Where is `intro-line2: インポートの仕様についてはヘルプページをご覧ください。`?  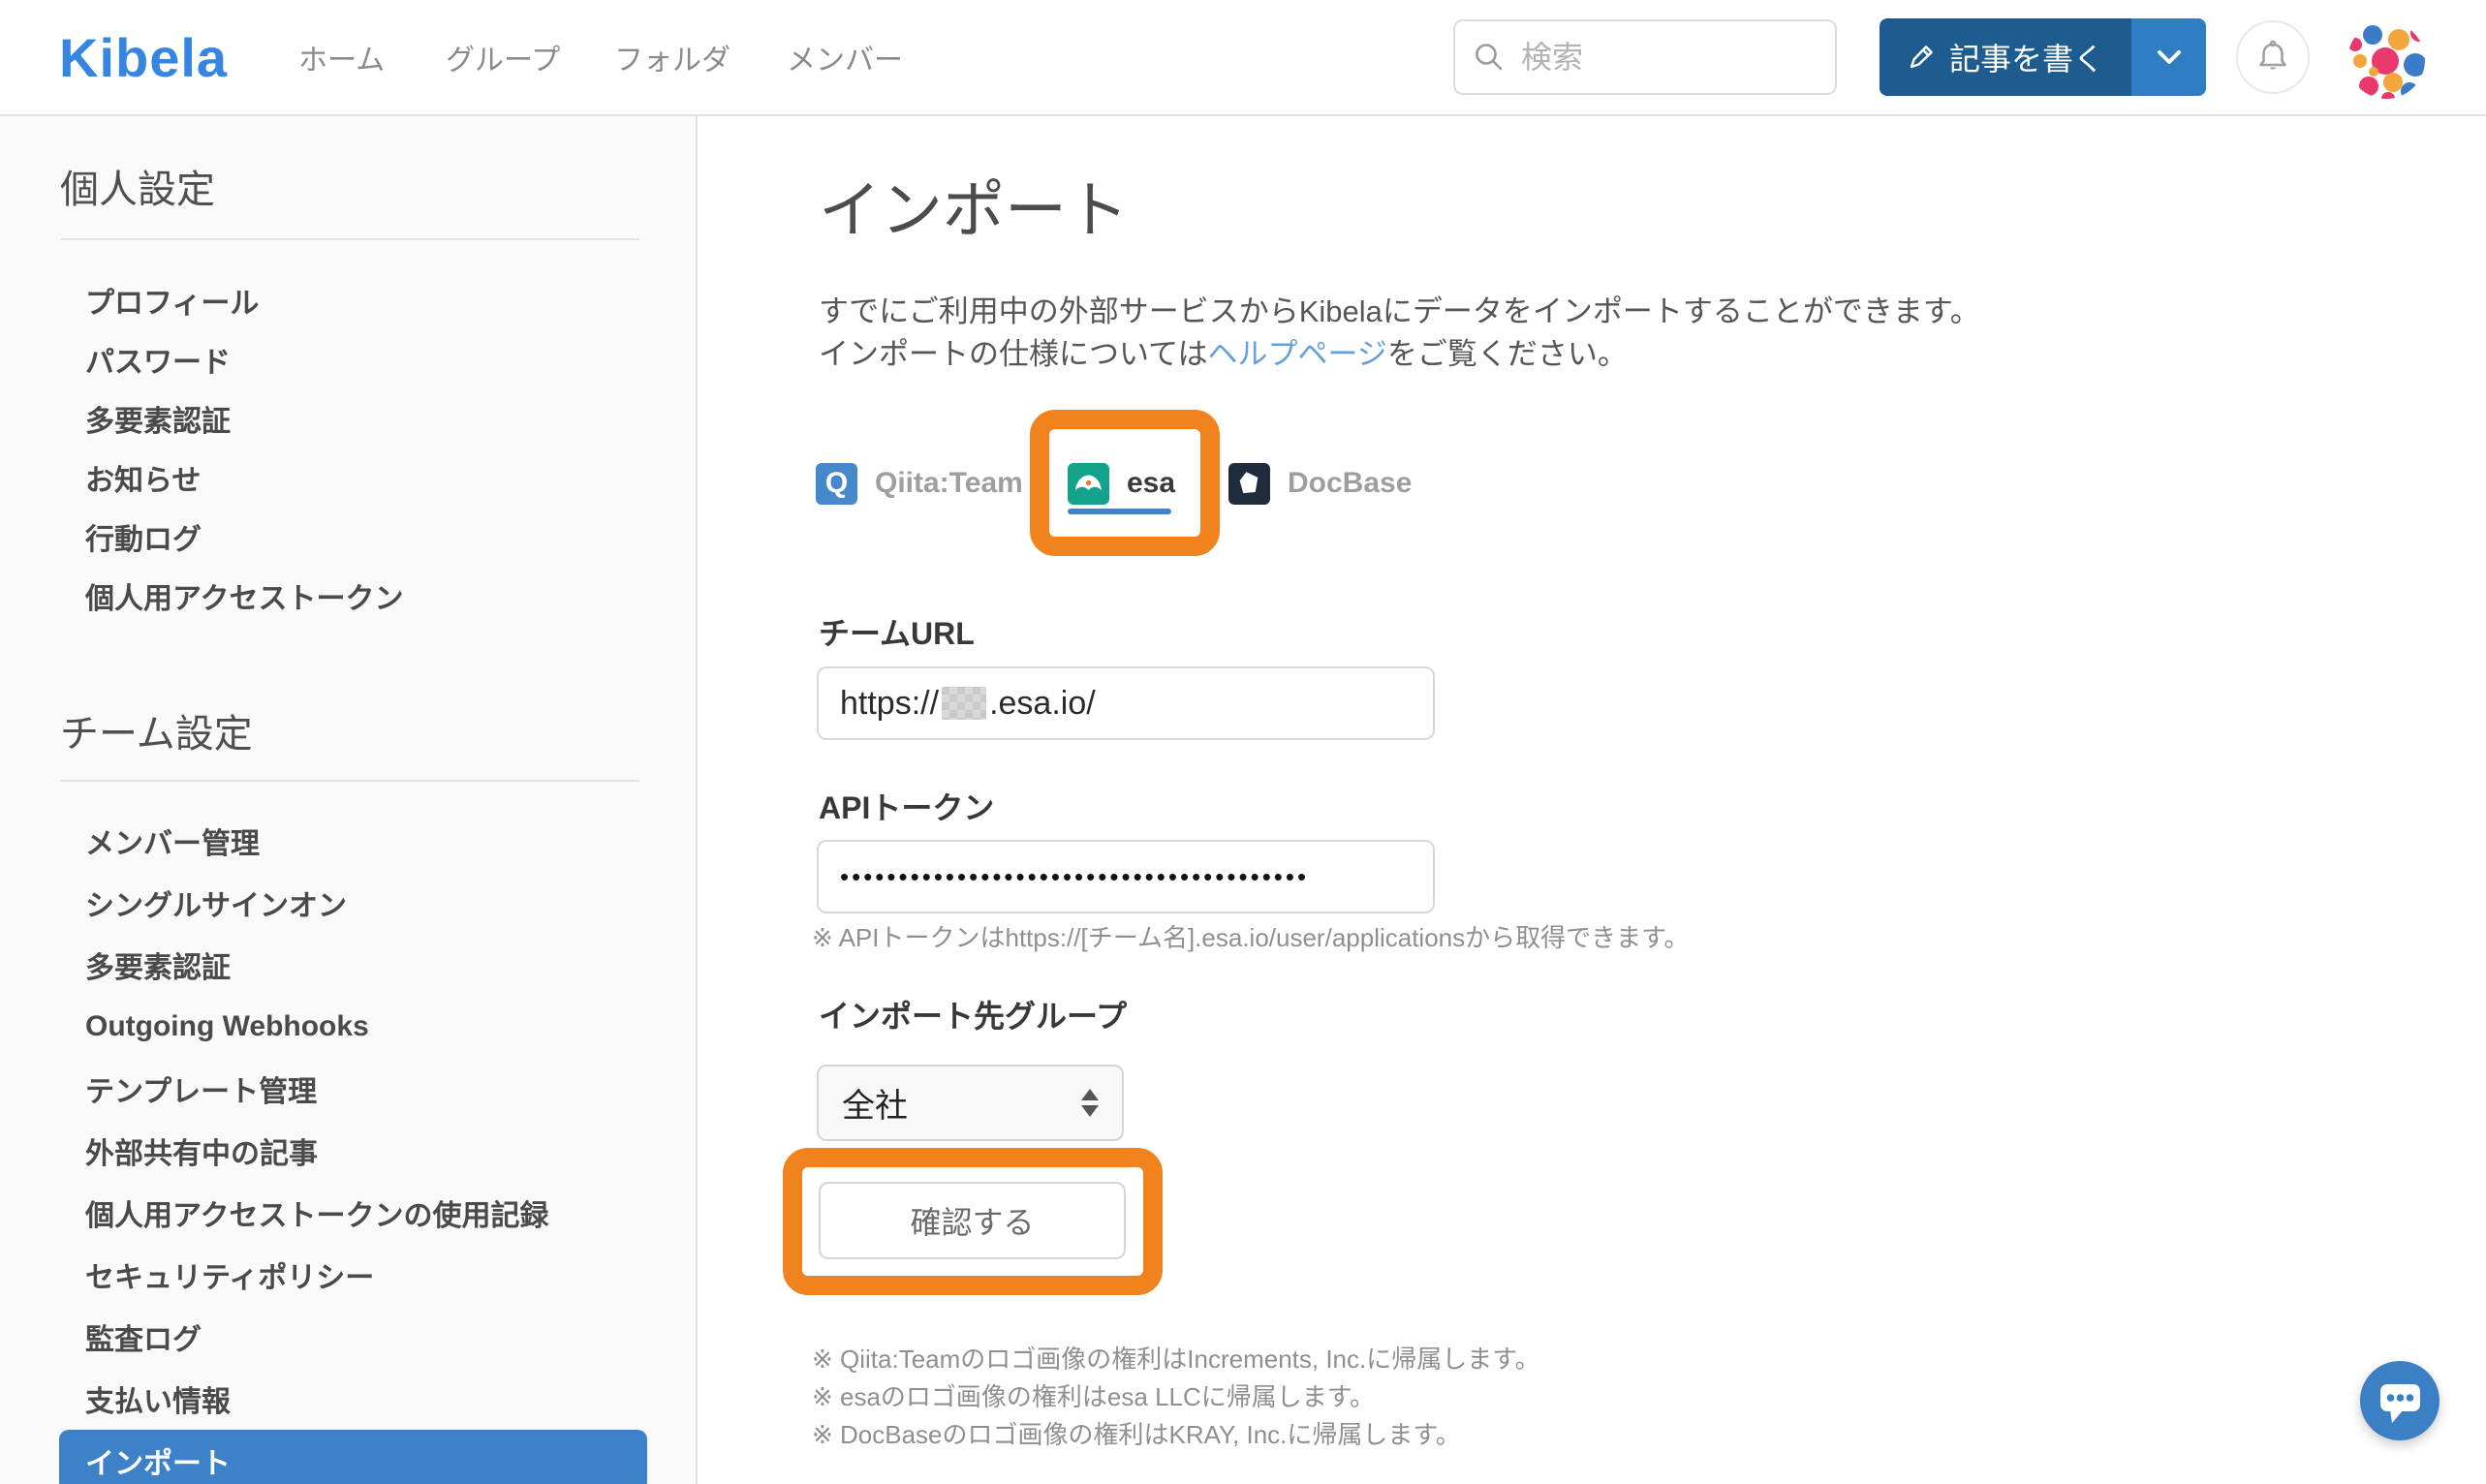 intro-line2: インポートの仕様についてはヘルプページをご覧ください。 is located at coordinates (1223, 354).